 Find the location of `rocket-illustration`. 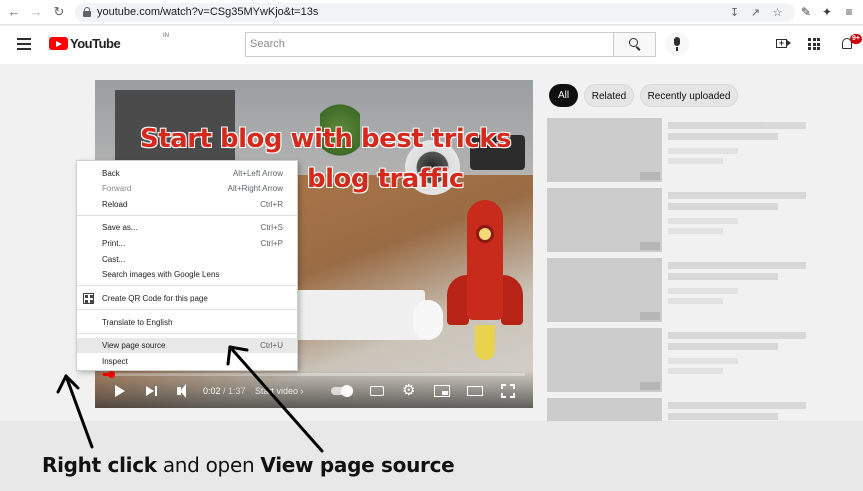

rocket-illustration is located at coordinates (485, 280).